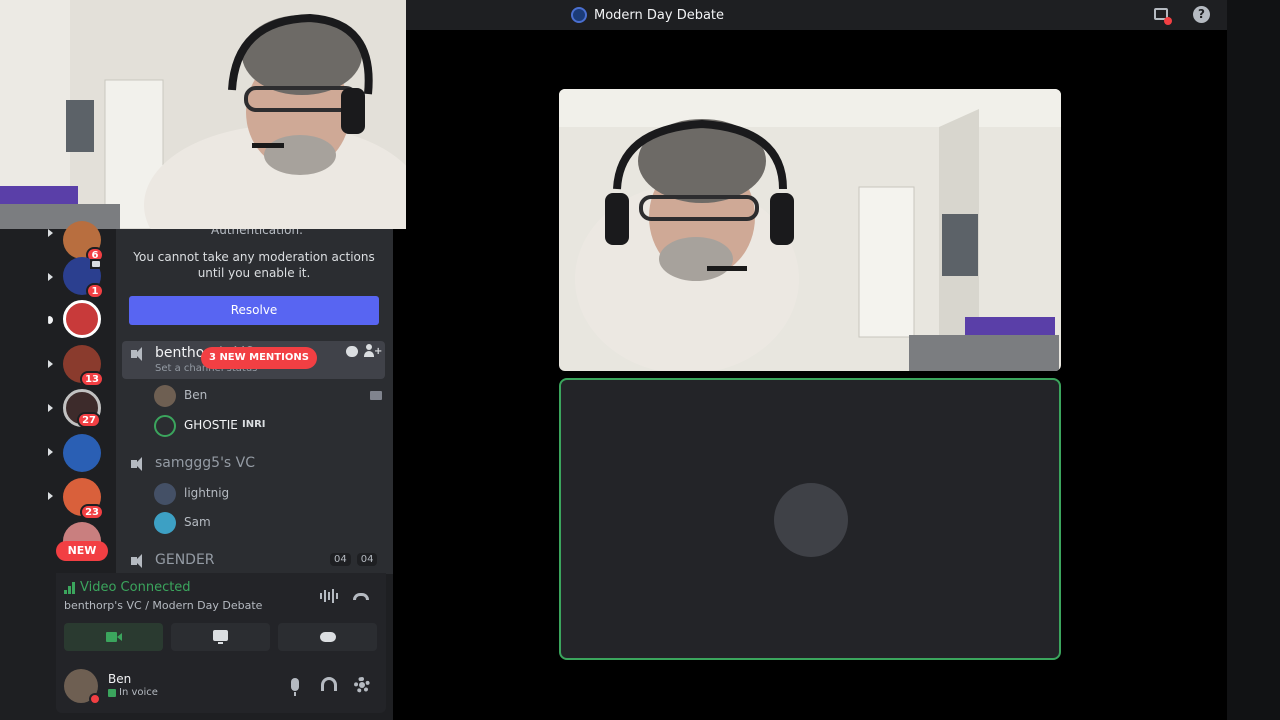 The image size is (1280, 720). Describe the element at coordinates (330, 596) in the screenshot. I see `noise-suppression-icon` at that location.